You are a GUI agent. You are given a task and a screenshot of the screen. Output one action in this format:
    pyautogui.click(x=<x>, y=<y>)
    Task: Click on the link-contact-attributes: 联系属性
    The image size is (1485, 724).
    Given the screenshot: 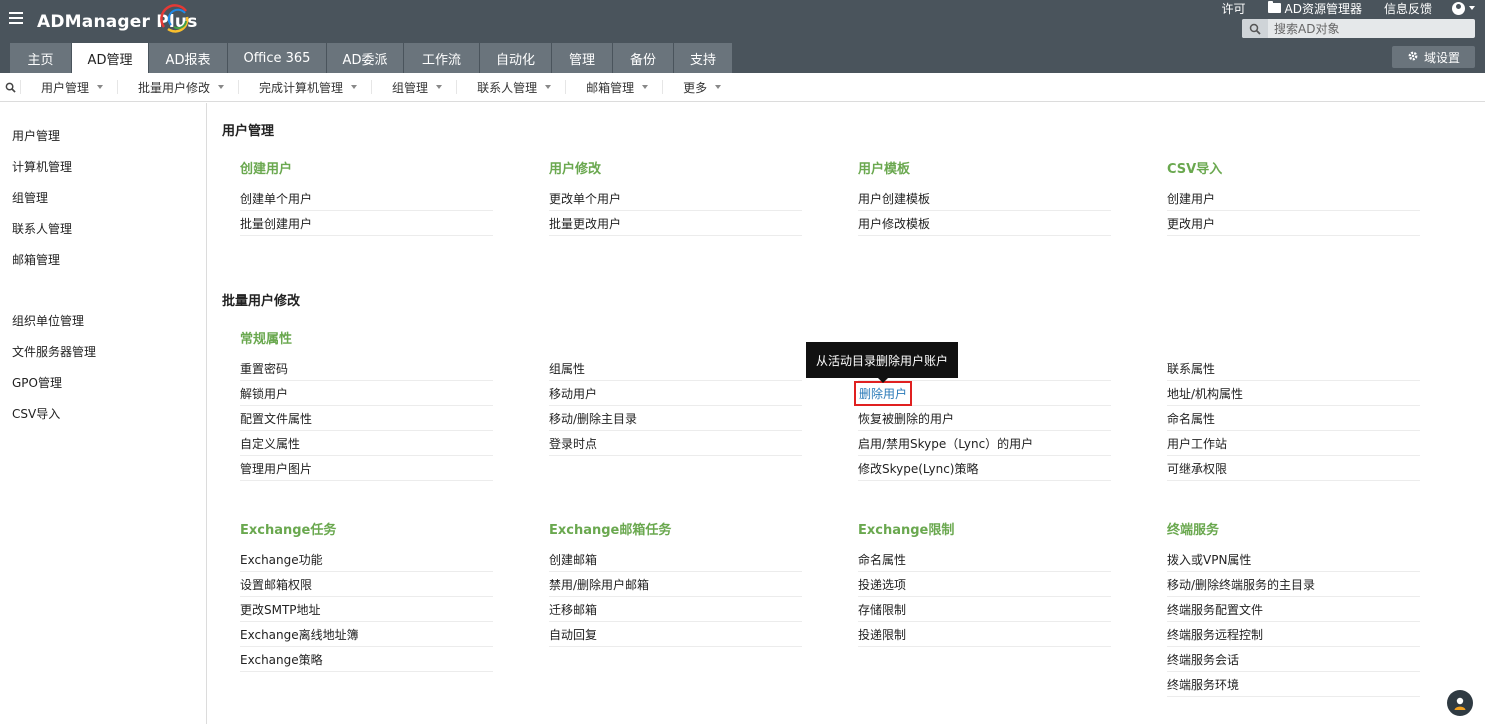 What is the action you would take?
    pyautogui.click(x=1293, y=368)
    